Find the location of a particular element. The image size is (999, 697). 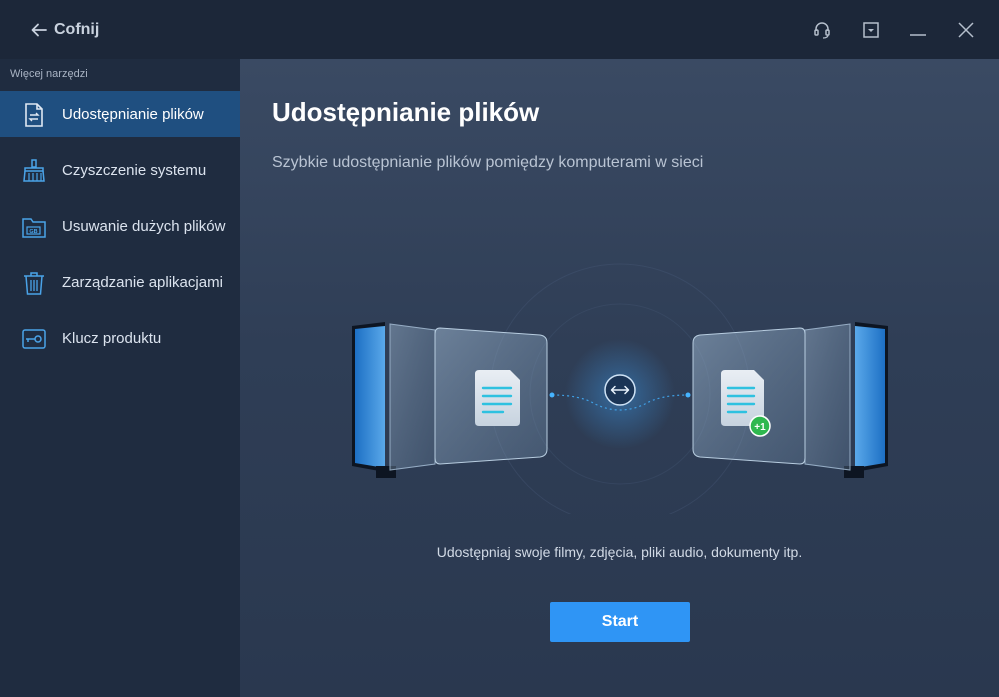

close-button is located at coordinates (966, 30).